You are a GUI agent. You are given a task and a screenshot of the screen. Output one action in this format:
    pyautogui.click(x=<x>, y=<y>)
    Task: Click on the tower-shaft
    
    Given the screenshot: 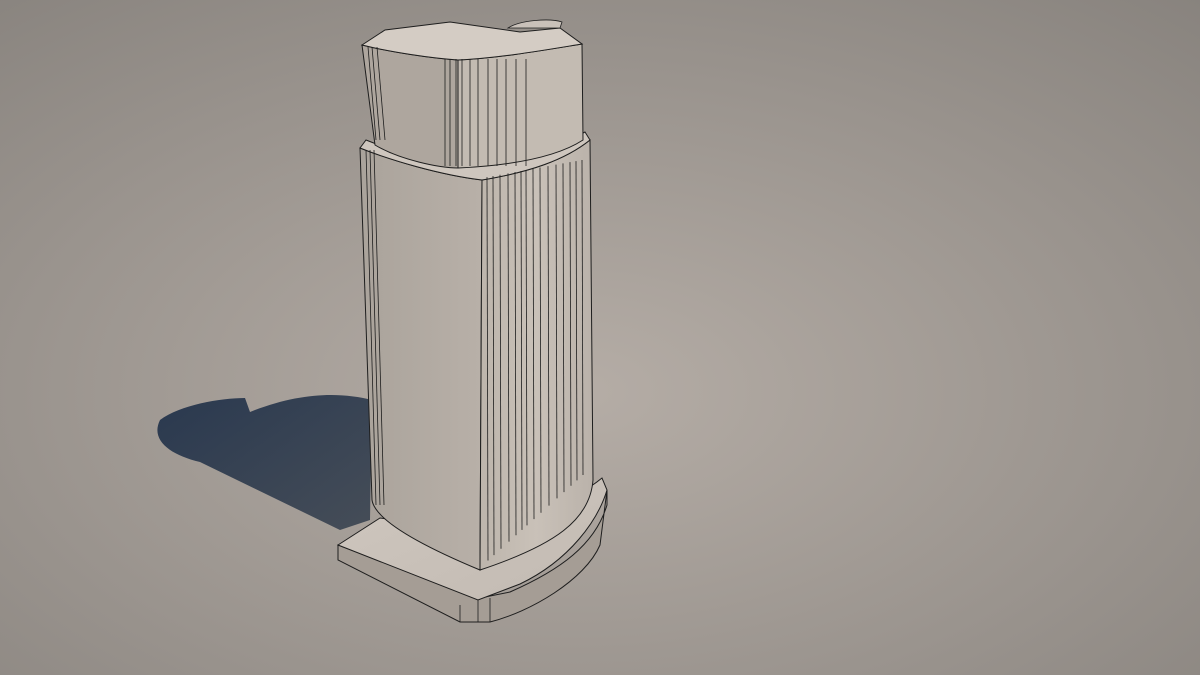 What is the action you would take?
    pyautogui.click(x=476, y=351)
    